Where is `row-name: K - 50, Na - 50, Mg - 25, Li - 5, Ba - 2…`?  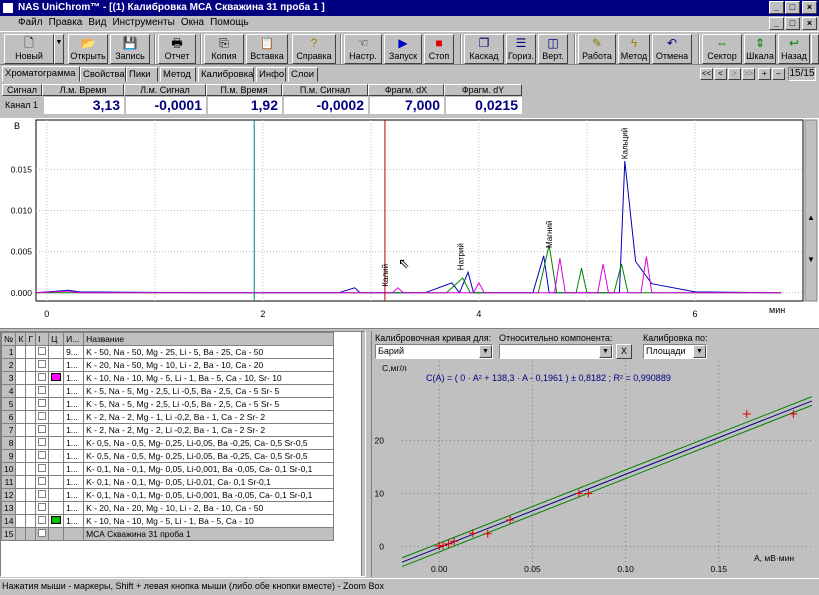 row-name: K - 50, Na - 50, Mg - 25, Li - 5, Ba - 2… is located at coordinates (209, 352).